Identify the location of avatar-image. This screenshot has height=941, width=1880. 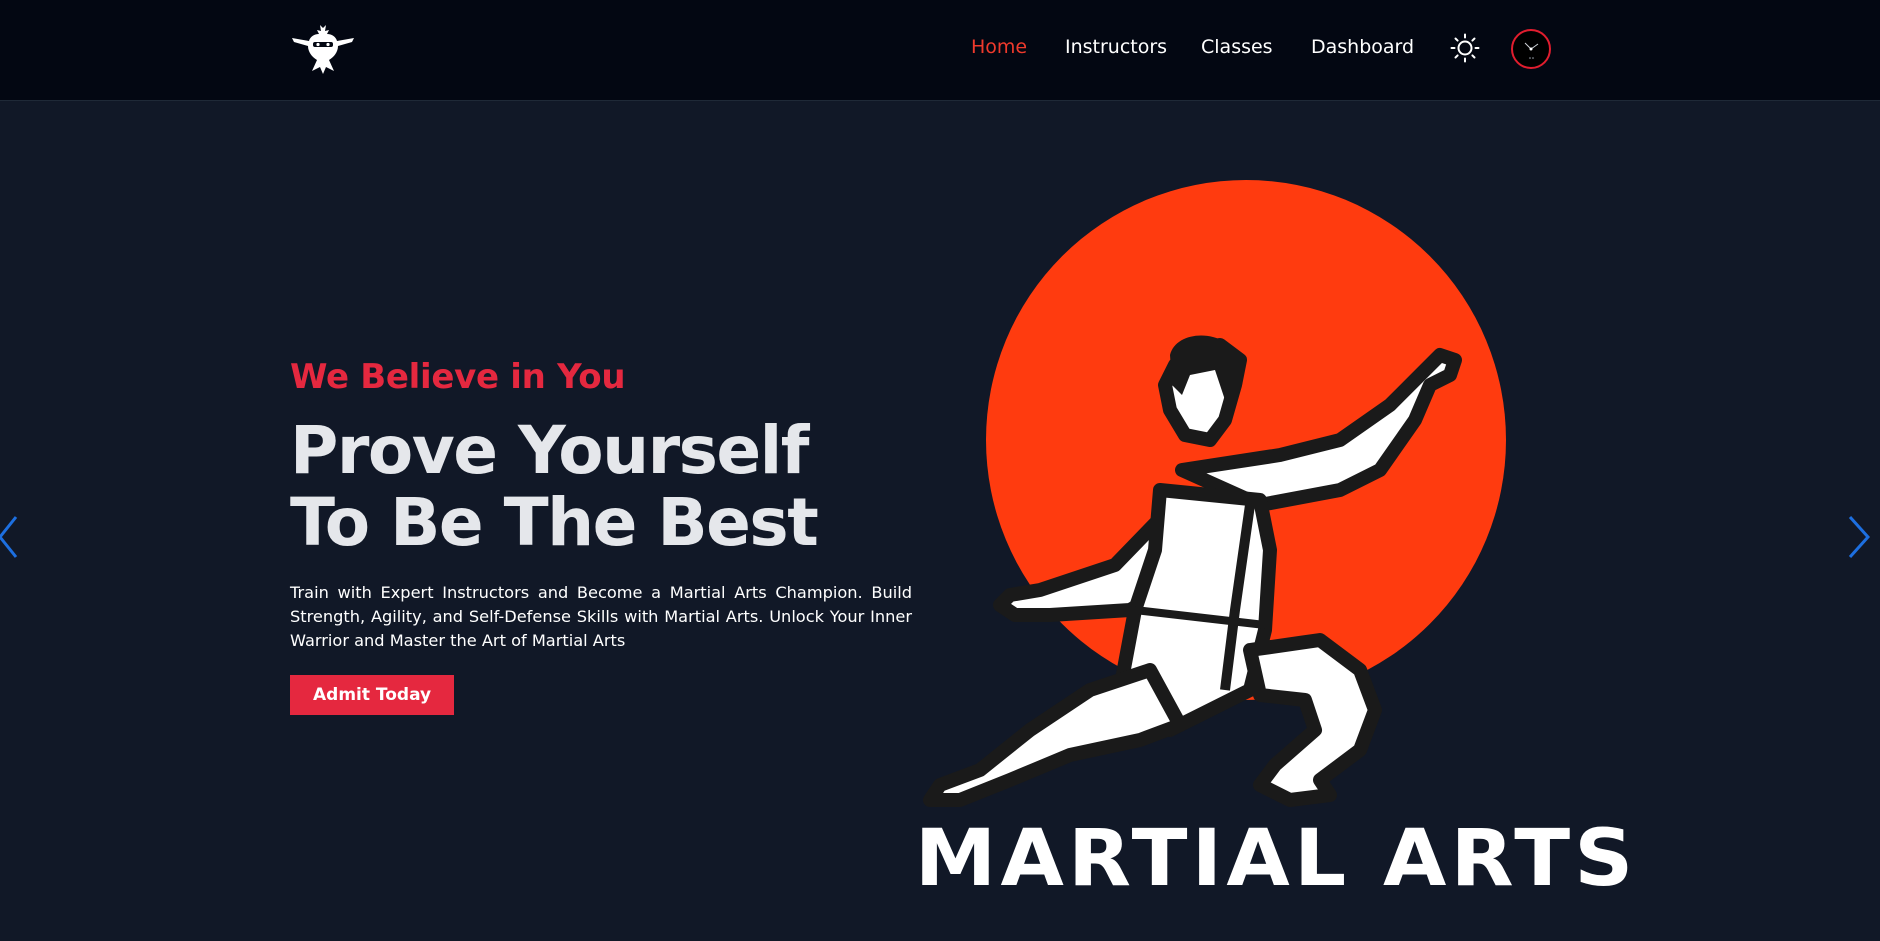
(1531, 50).